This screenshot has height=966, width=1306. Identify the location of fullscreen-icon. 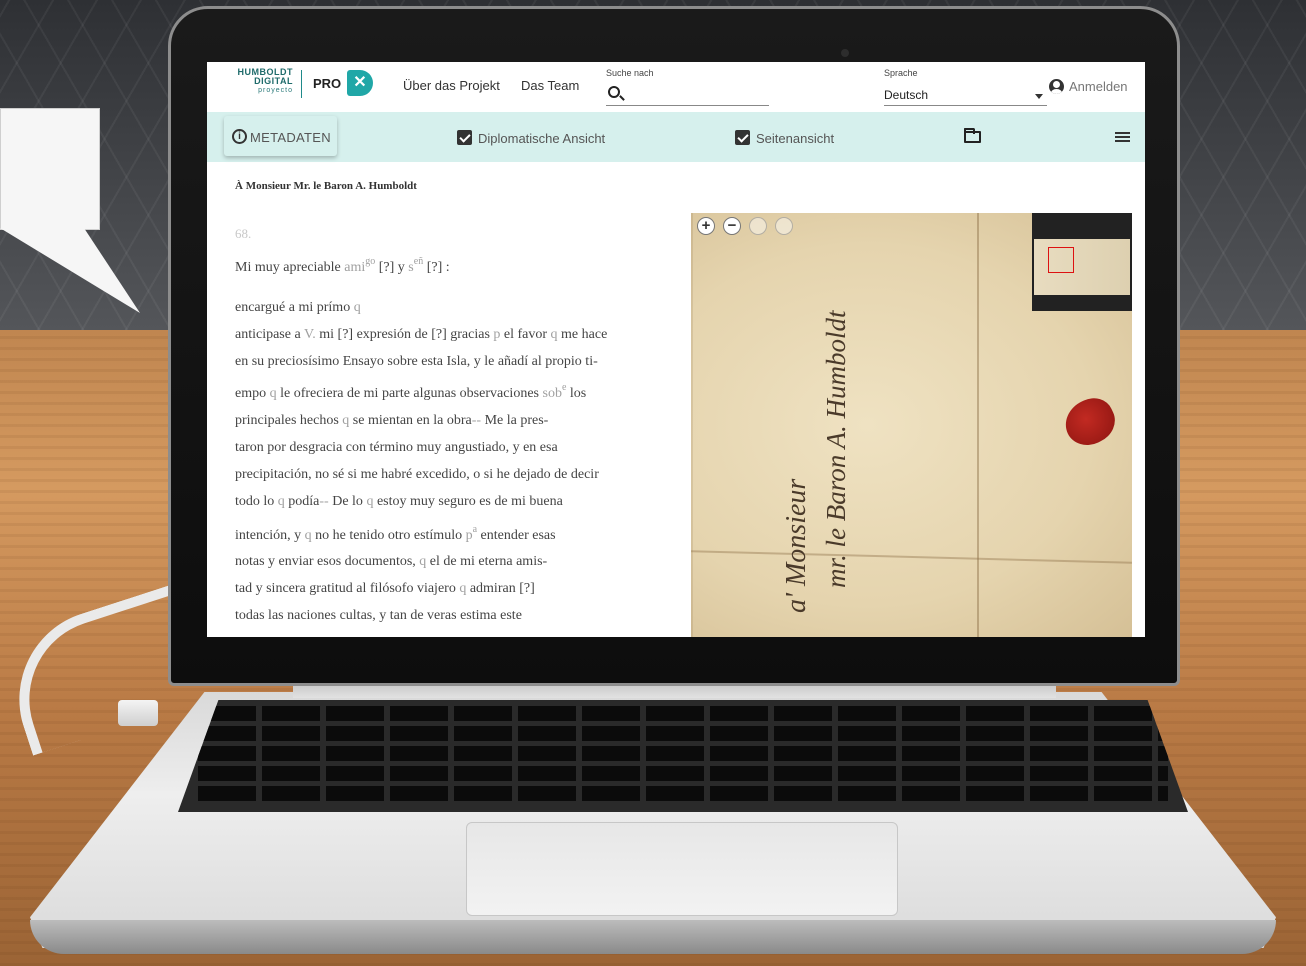
(784, 226).